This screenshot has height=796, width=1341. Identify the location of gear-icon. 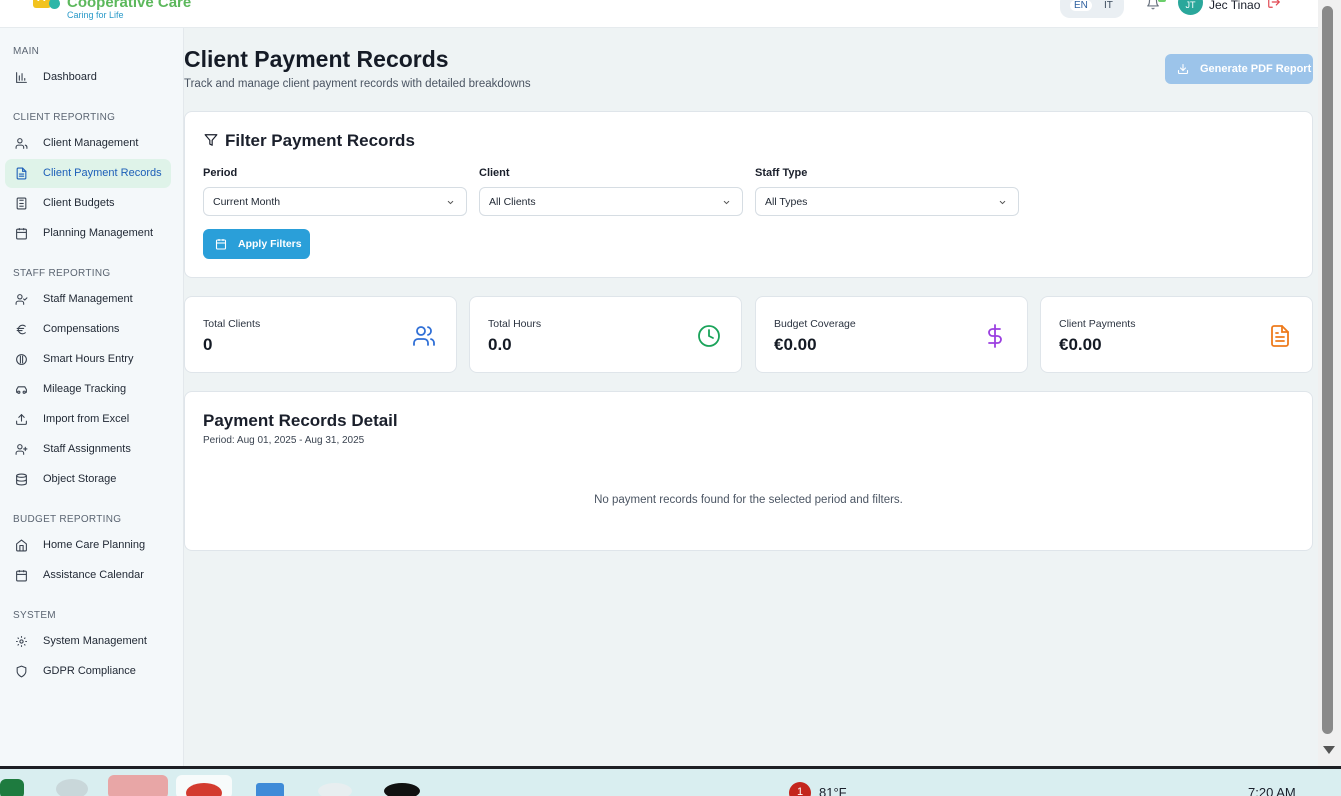
(21, 641).